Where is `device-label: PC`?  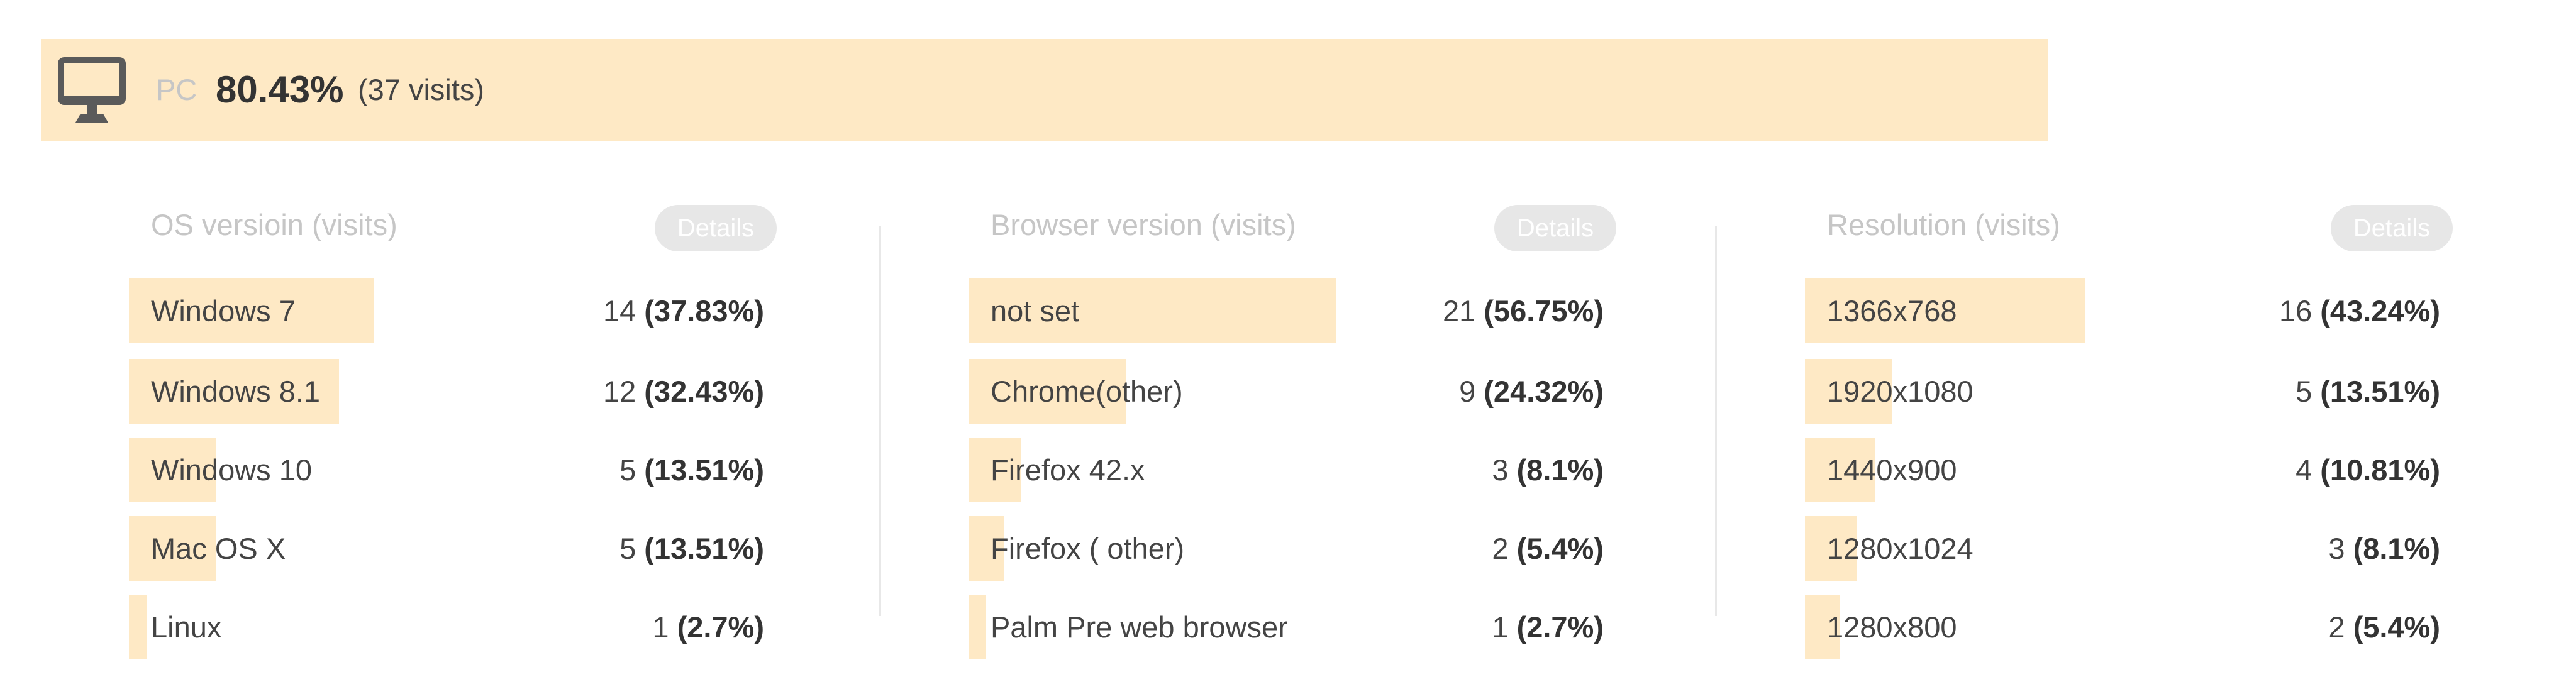
device-label: PC is located at coordinates (176, 89).